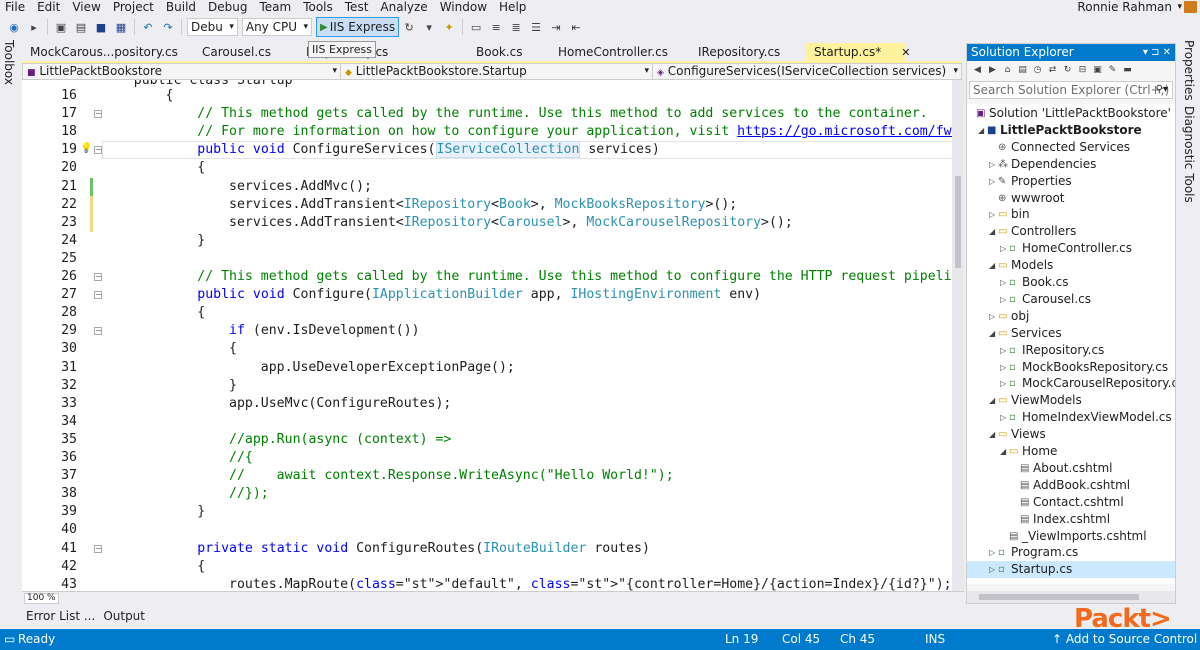 The image size is (1200, 650). What do you see at coordinates (1071, 333) in the screenshot?
I see `tree-item-services: ◢ ▭ Services` at bounding box center [1071, 333].